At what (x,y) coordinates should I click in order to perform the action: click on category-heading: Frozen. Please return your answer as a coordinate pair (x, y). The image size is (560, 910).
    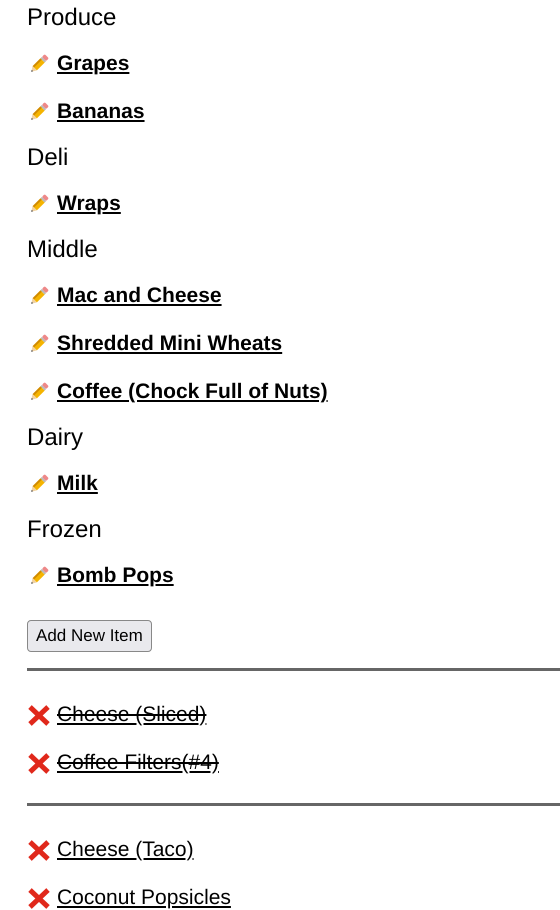
    Looking at the image, I should click on (65, 530).